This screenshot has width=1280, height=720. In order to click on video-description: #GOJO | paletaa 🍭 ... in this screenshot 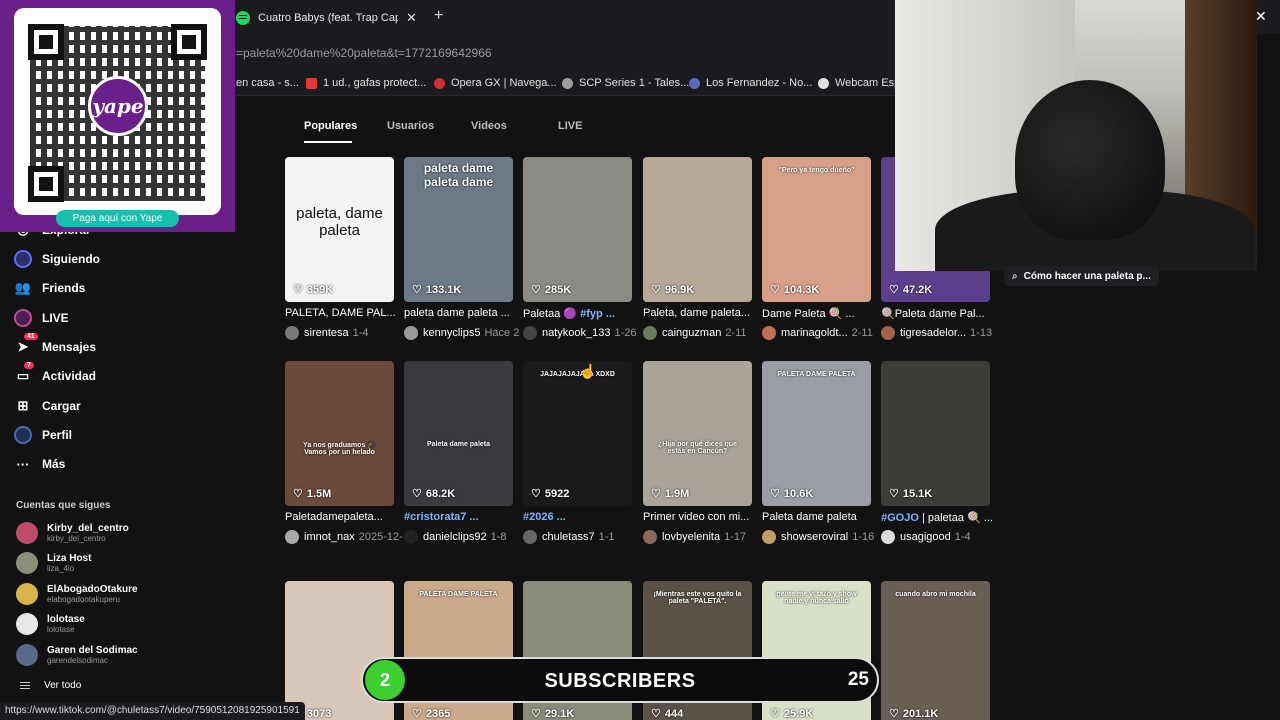, I will do `click(939, 517)`.